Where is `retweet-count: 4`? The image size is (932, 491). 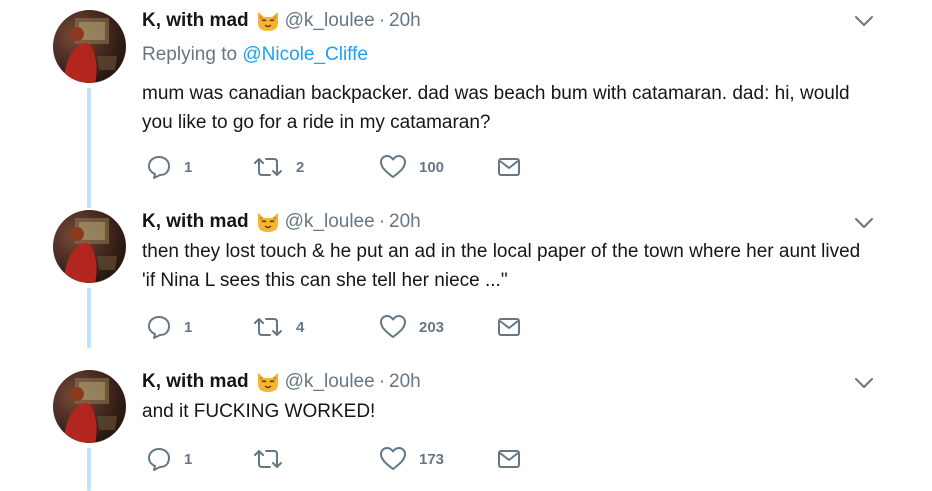 retweet-count: 4 is located at coordinates (300, 327).